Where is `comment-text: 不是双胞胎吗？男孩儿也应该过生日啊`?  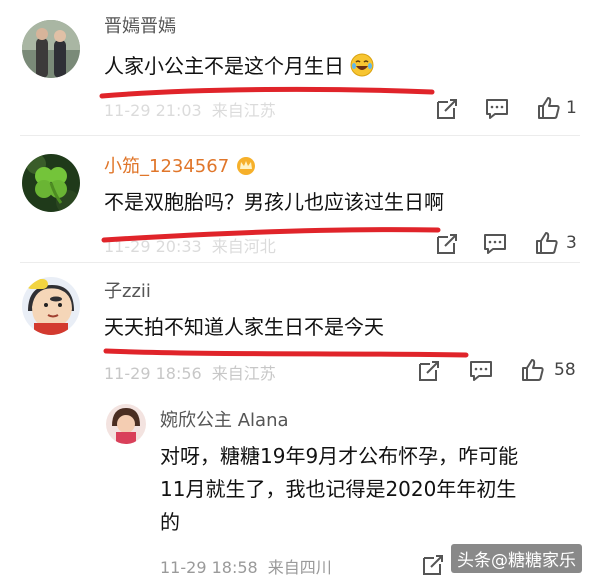 comment-text: 不是双胞胎吗？男孩儿也应该过生日啊 is located at coordinates (274, 202).